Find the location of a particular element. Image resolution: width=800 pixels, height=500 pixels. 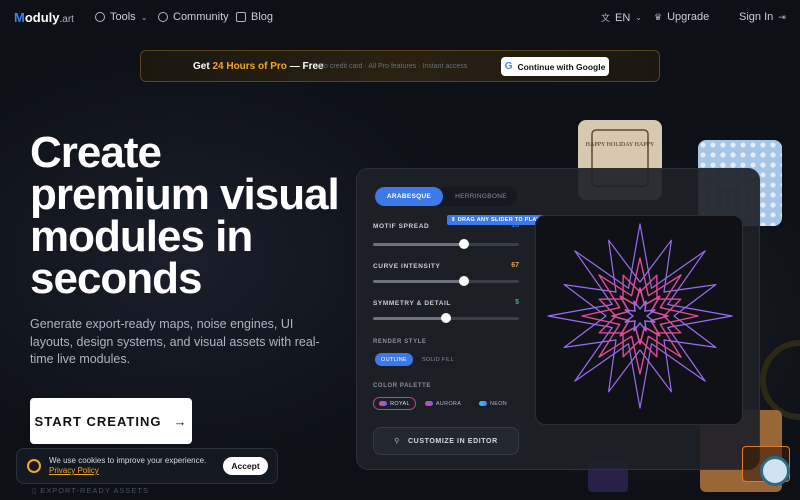

promo-highlight: 24 Hours of Pro is located at coordinates (249, 66).